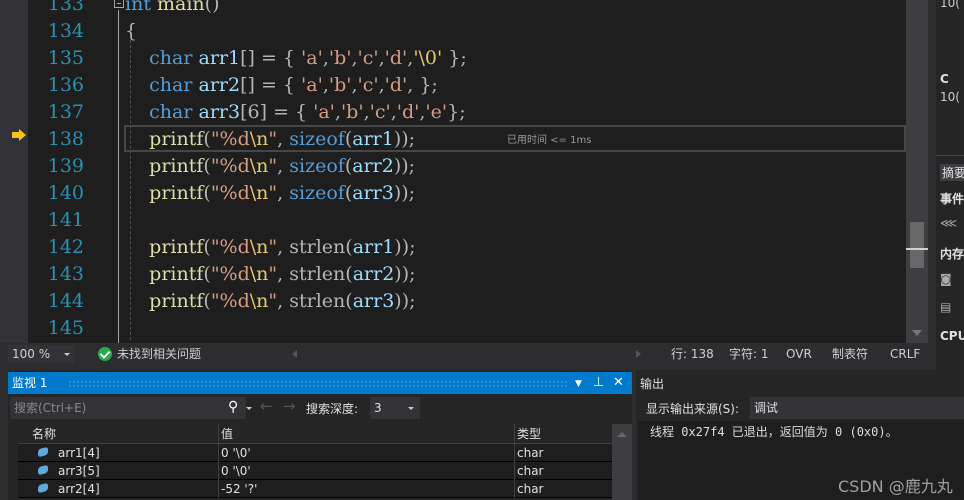  What do you see at coordinates (65, 328) in the screenshot?
I see `line-number: 145` at bounding box center [65, 328].